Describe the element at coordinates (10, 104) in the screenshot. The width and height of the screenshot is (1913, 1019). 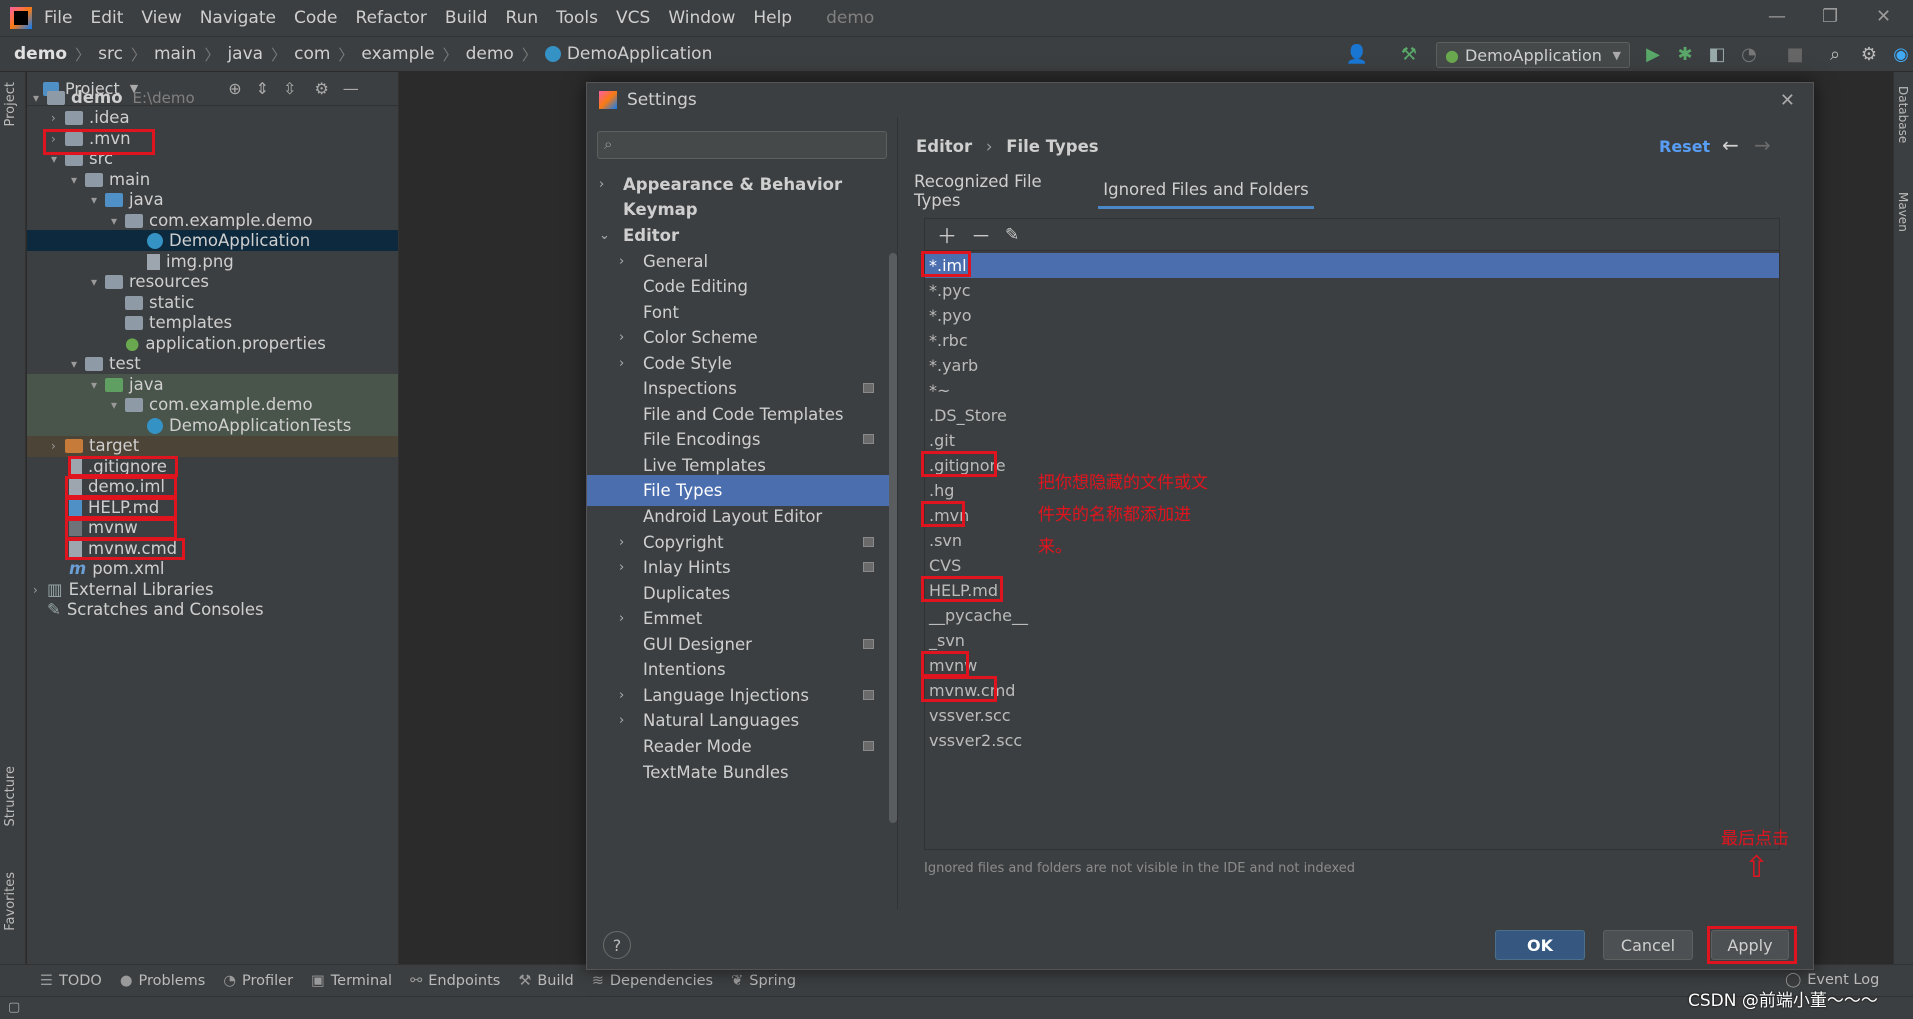
I see `project-tool-tab: Project` at that location.